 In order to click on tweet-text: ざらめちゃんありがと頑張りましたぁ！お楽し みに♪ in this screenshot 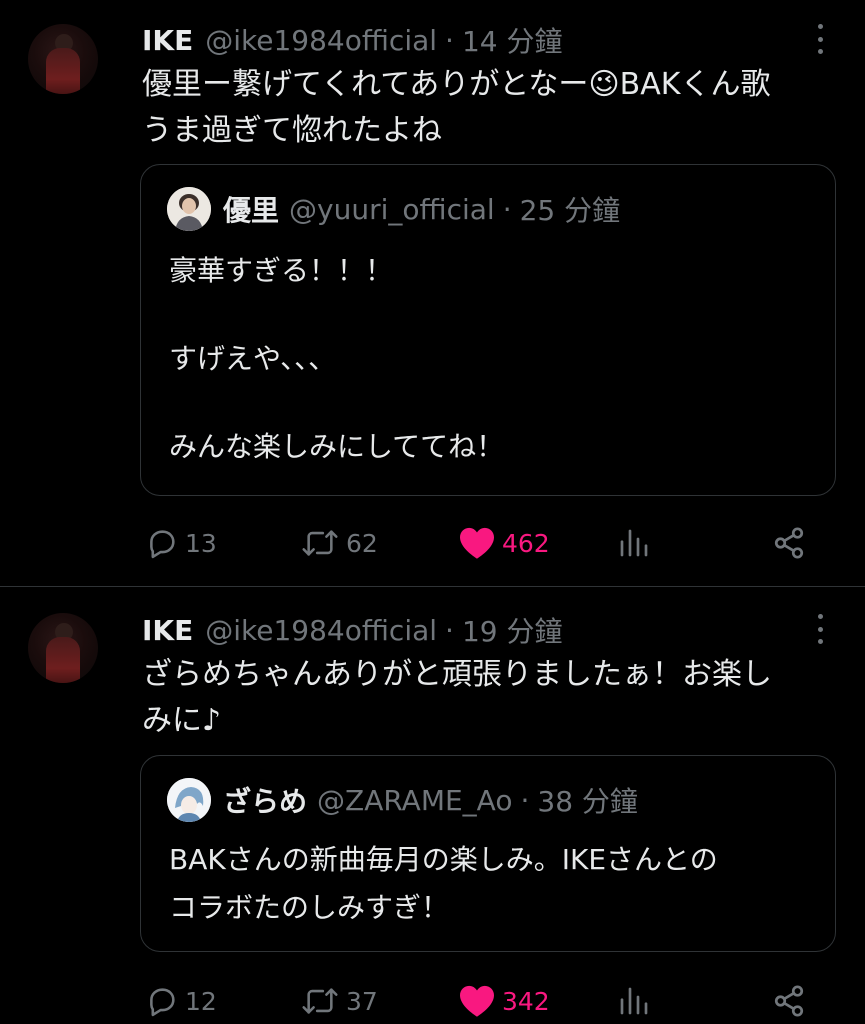, I will do `click(487, 698)`.